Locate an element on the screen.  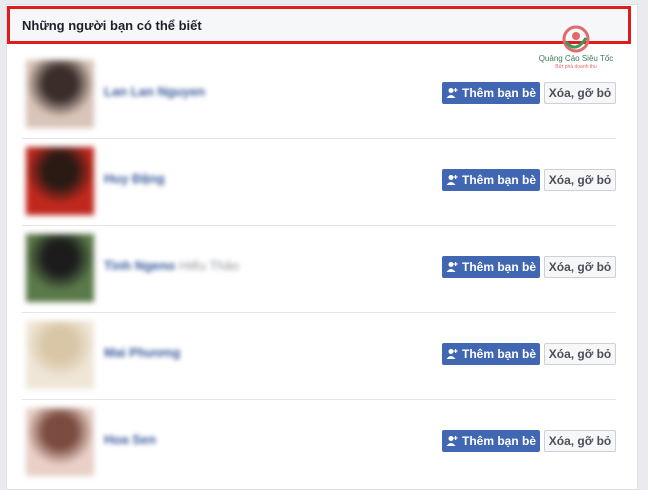
profile-name-link: Mai Phương is located at coordinates (144, 352).